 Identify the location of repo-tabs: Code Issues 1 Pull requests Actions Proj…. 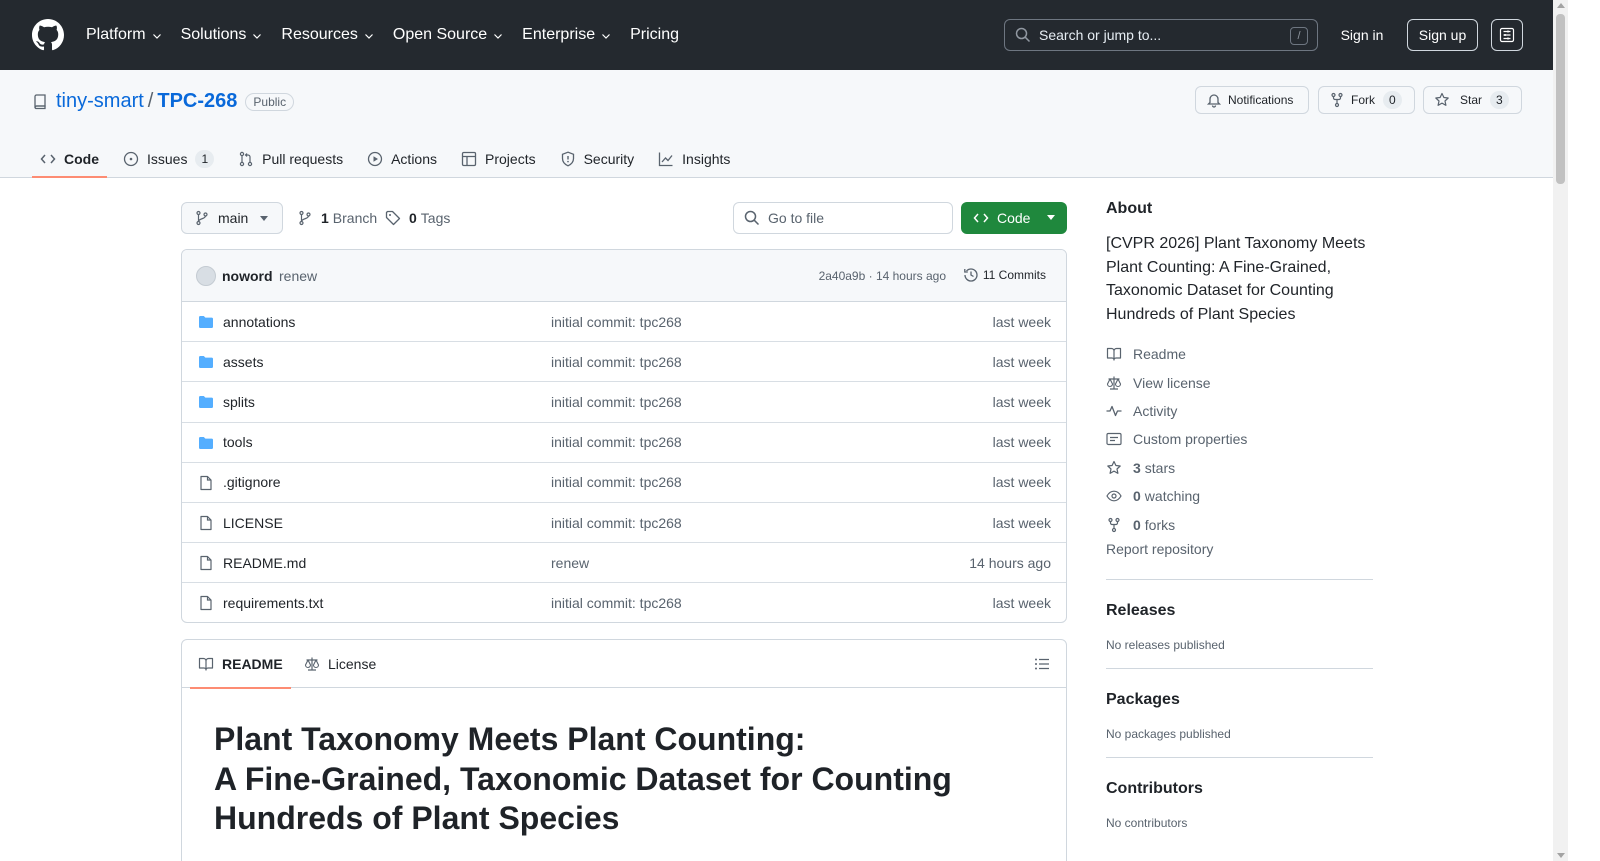
(389, 159).